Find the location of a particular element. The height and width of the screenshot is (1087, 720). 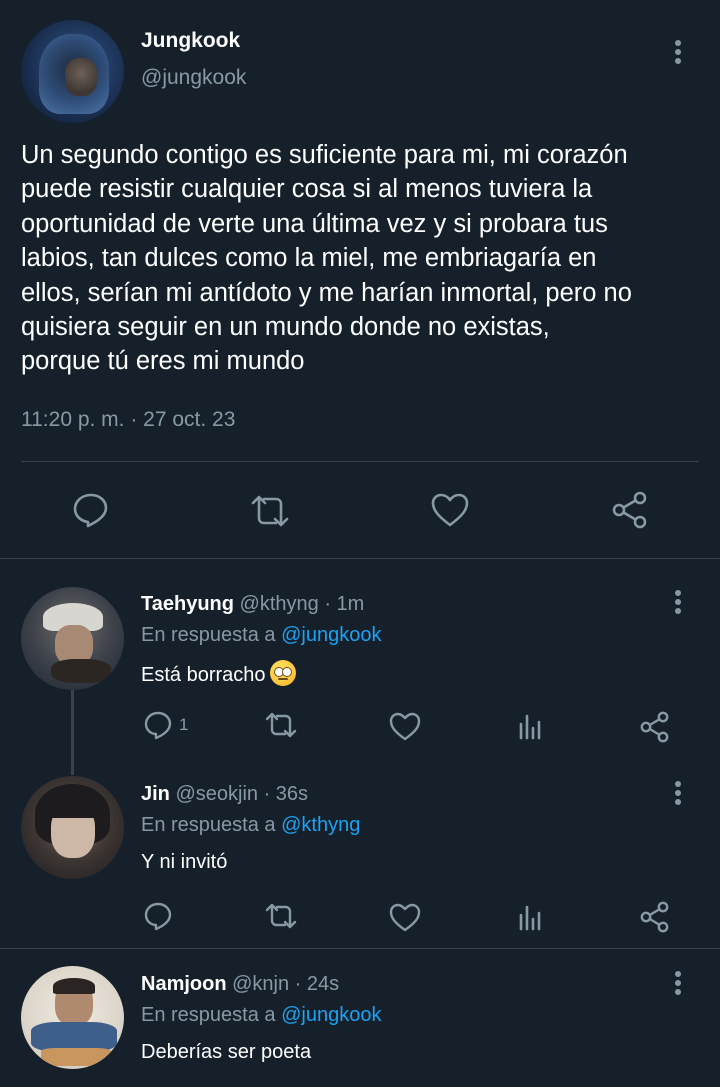

reply-time: · 24s is located at coordinates (317, 984).